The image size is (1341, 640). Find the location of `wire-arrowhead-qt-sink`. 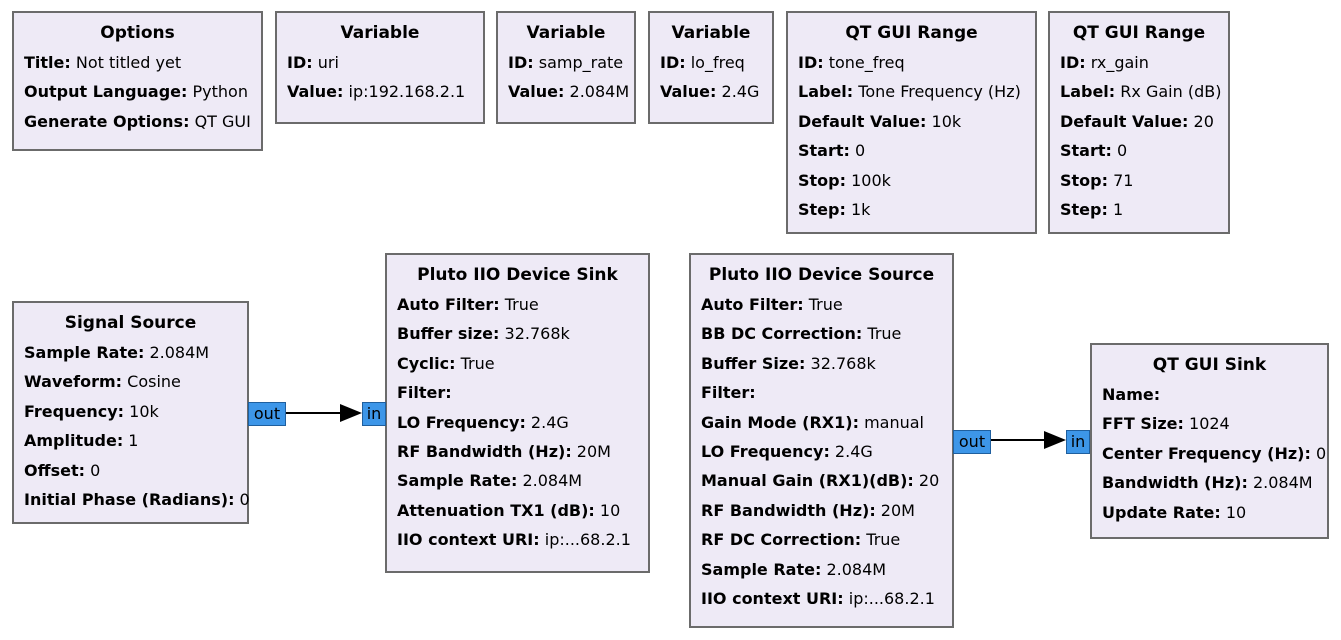

wire-arrowhead-qt-sink is located at coordinates (1055, 440).